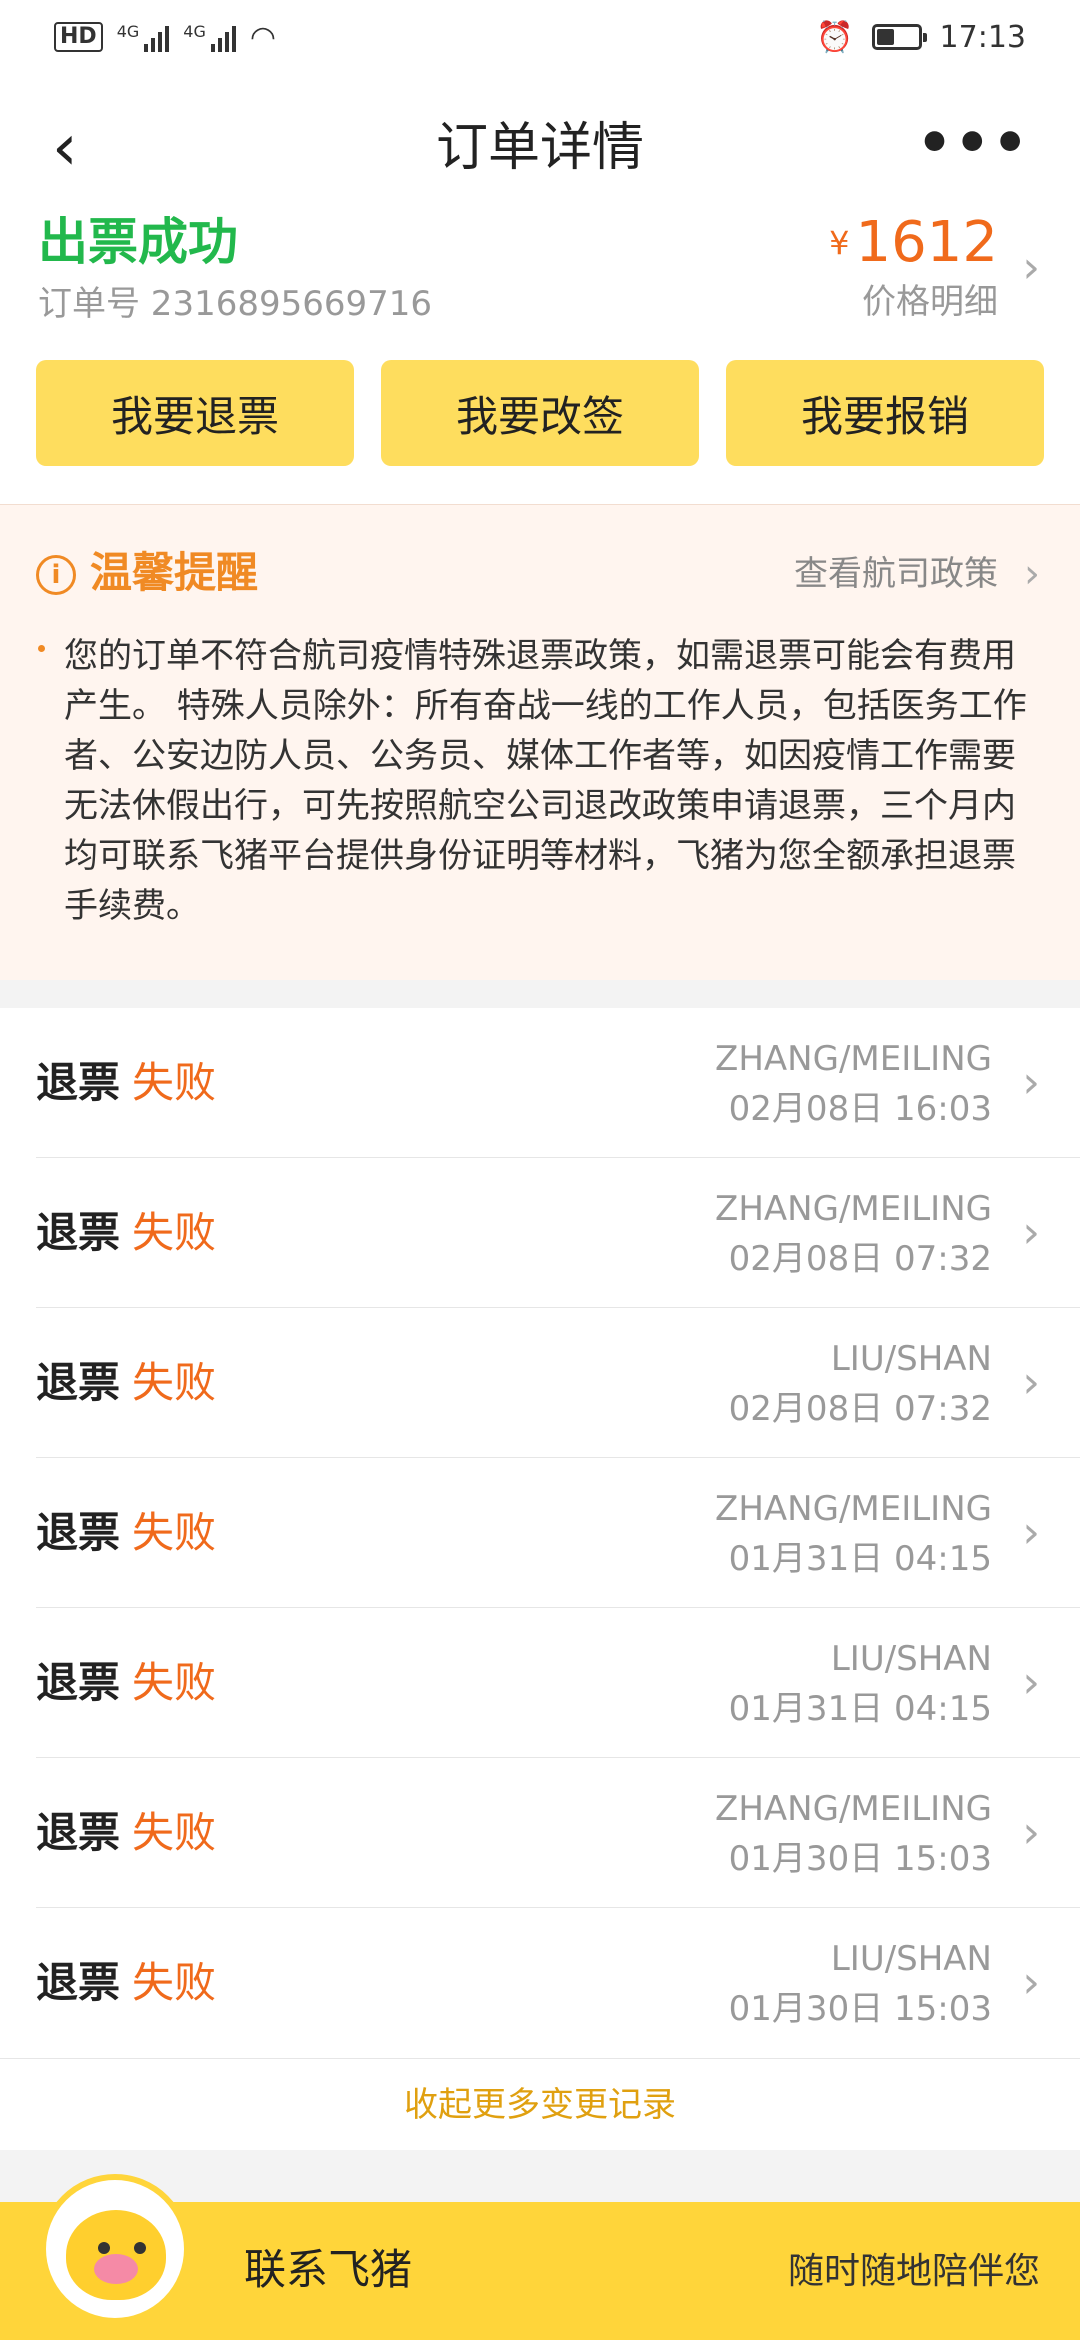  What do you see at coordinates (41, 648) in the screenshot?
I see `bullet-icon` at bounding box center [41, 648].